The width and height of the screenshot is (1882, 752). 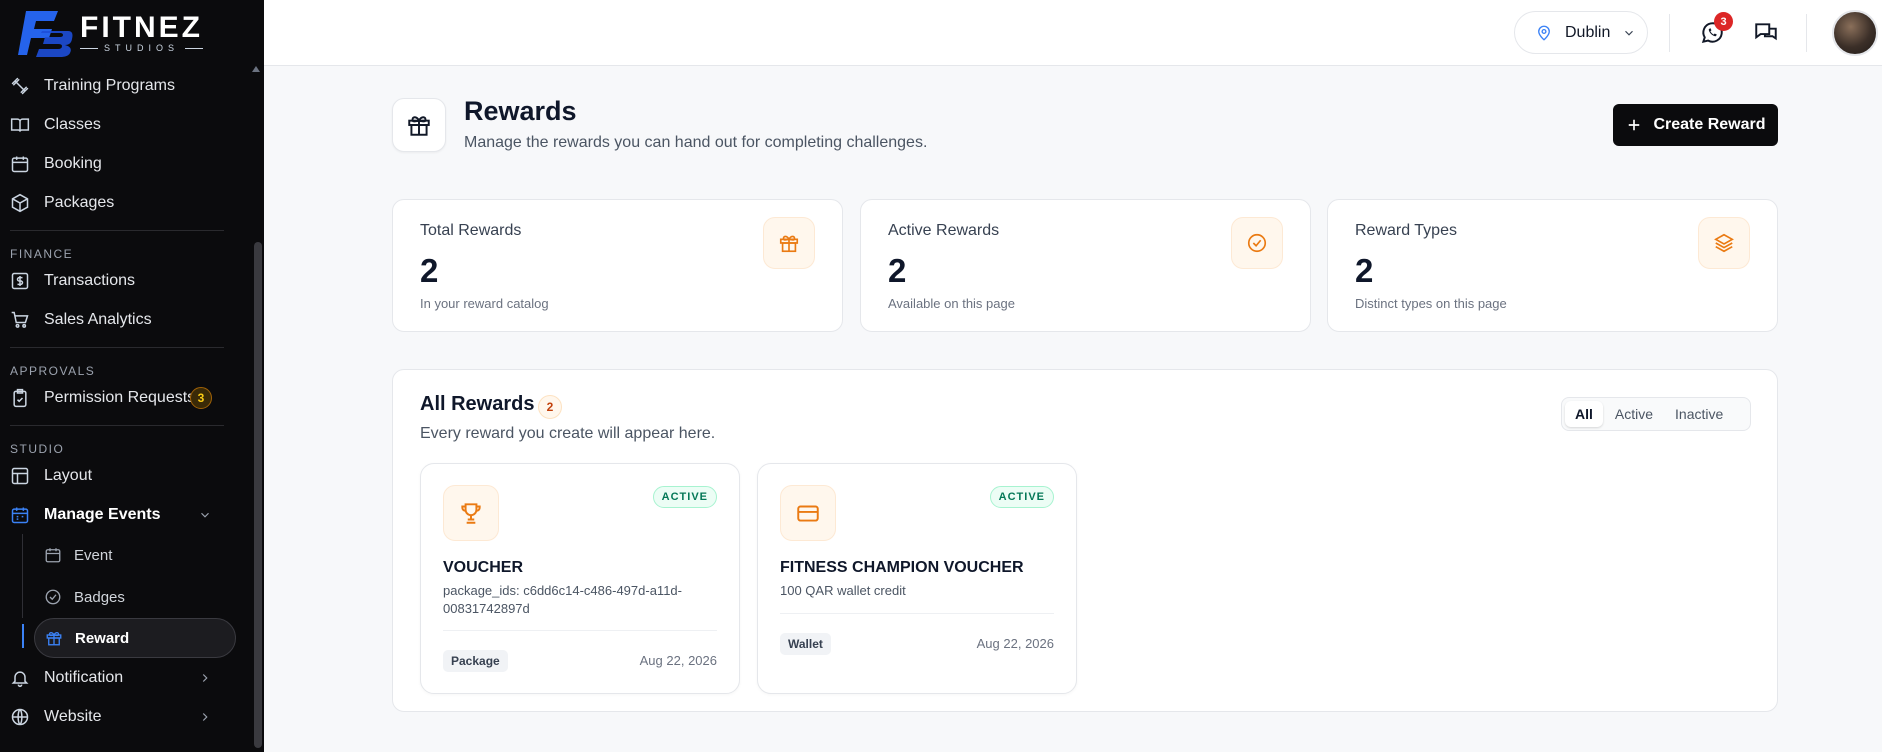 What do you see at coordinates (37, 449) in the screenshot?
I see `section-label-studio: STUDIO` at bounding box center [37, 449].